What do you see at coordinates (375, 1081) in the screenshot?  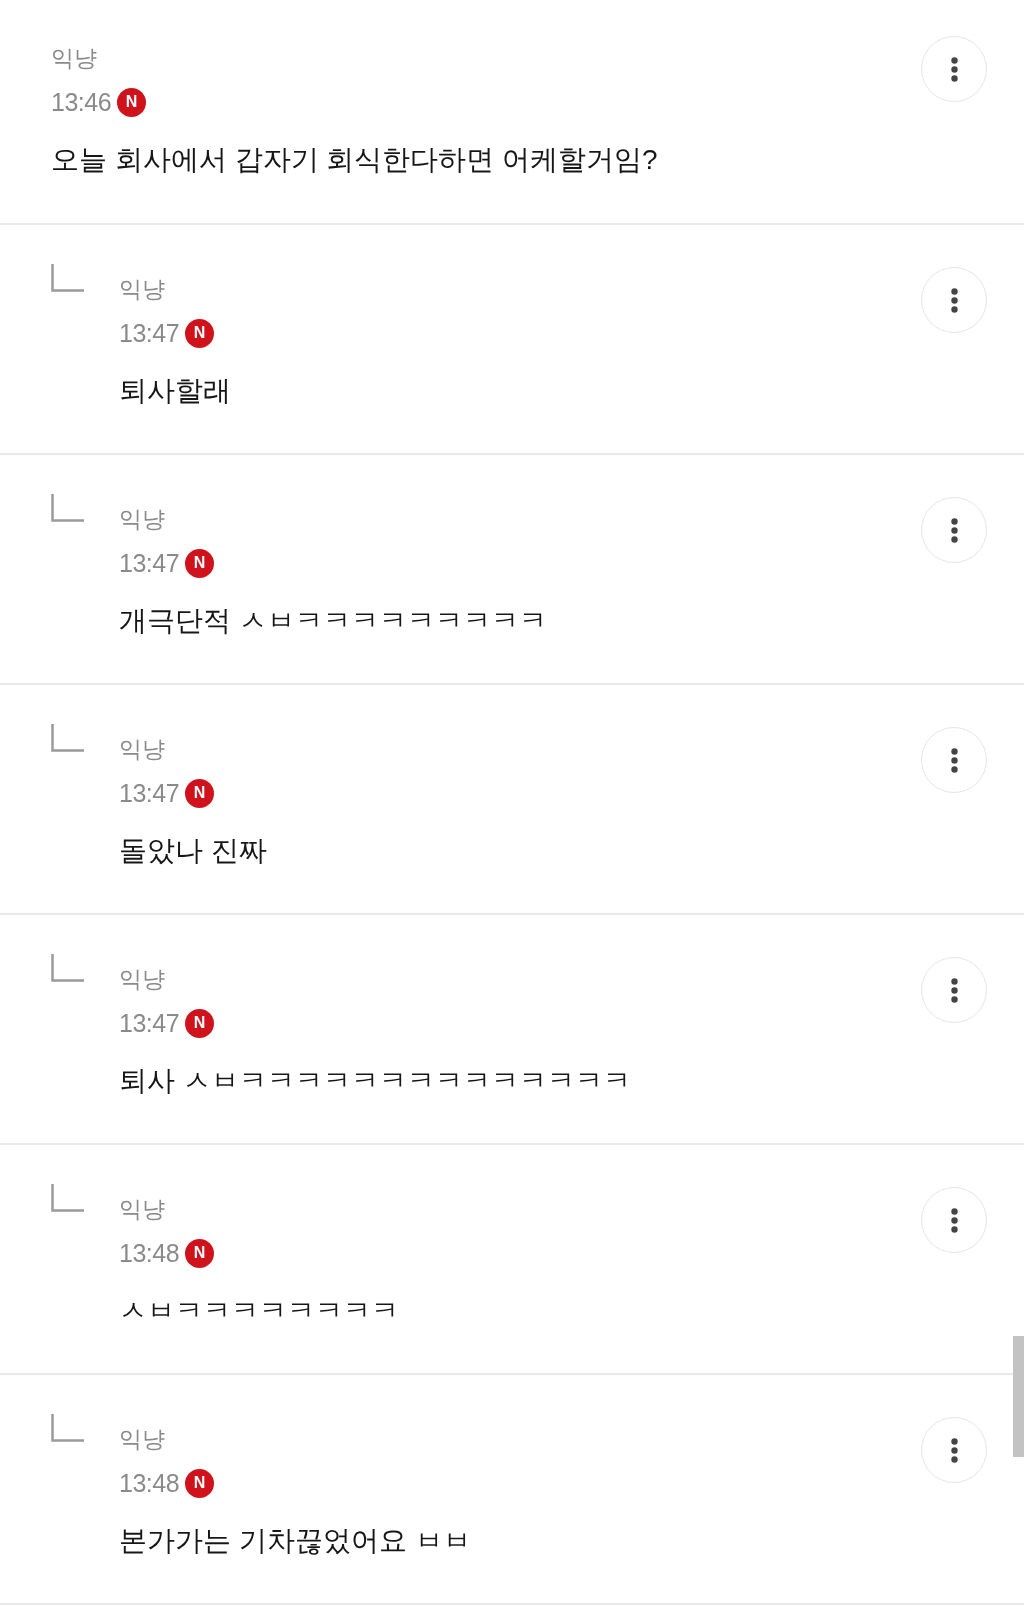 I see `comment-text: 퇴사 ㅅㅂㅋㅋㅋㅋㅋㅋㅋㅋㅋㅋㅋㅋㅋㅋ` at bounding box center [375, 1081].